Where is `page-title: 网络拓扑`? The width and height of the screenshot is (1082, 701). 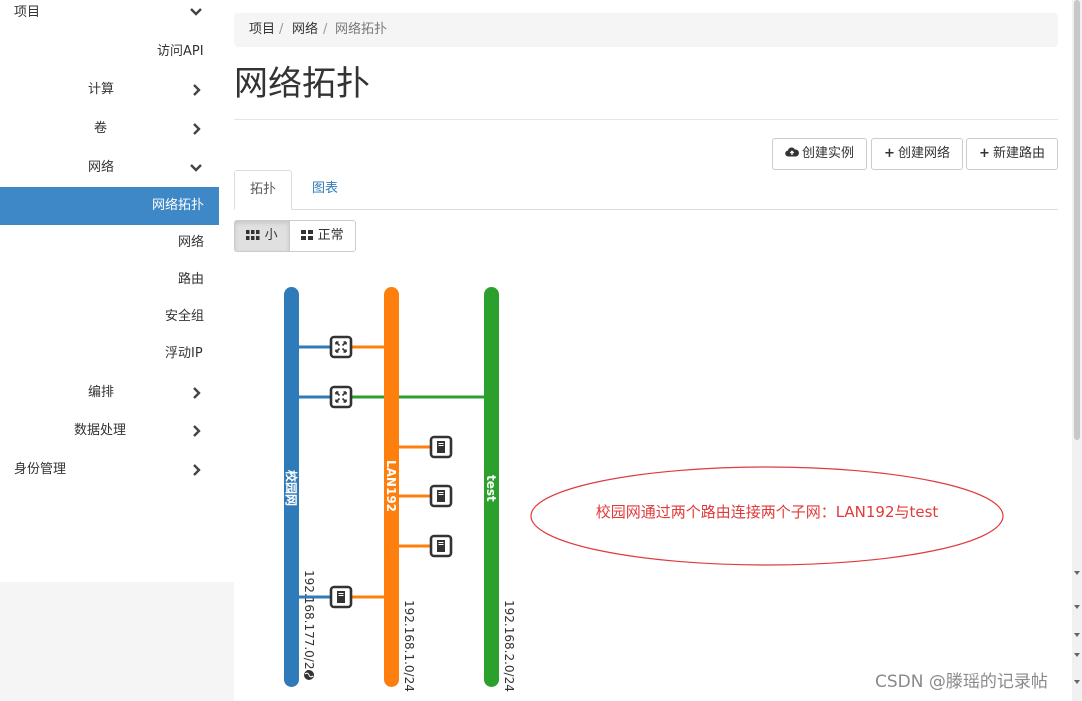
page-title: 网络拓扑 is located at coordinates (302, 84).